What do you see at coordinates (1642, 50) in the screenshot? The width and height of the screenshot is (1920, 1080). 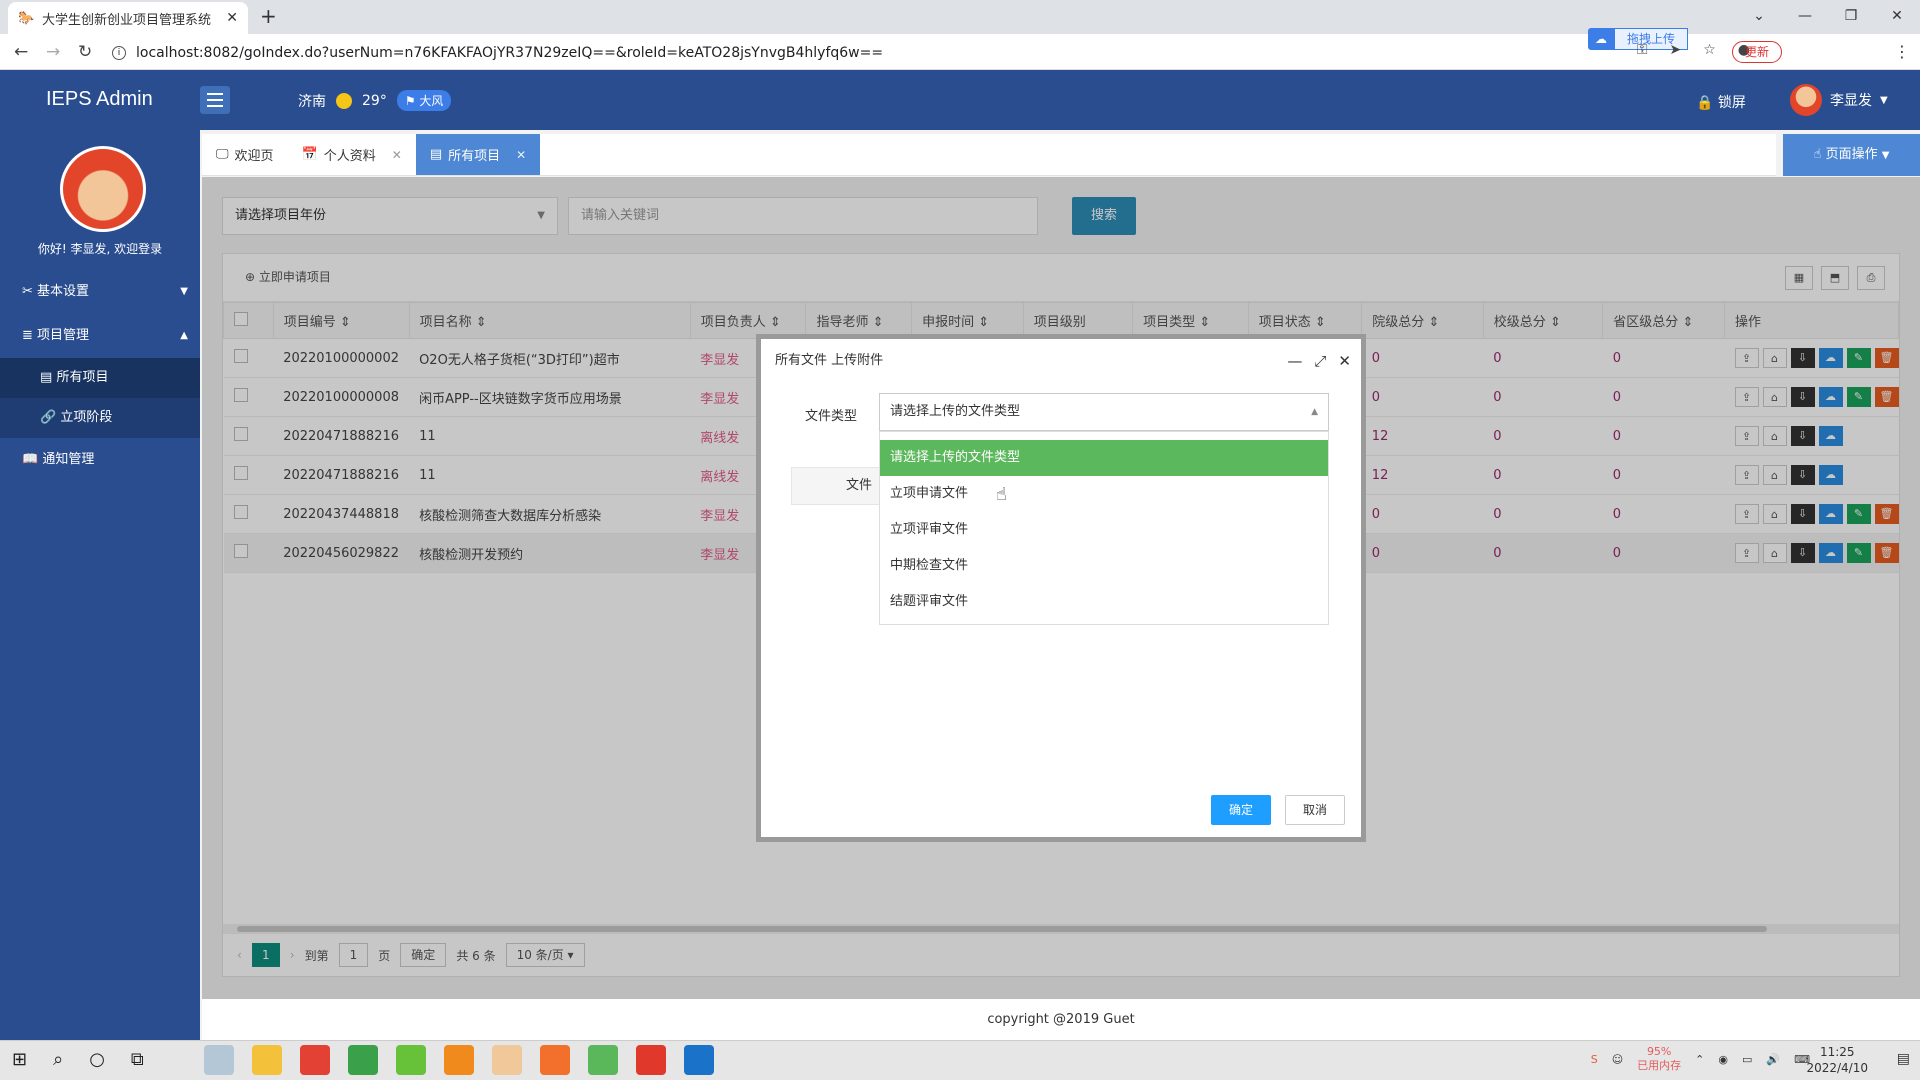 I see `key-icon: ⚿` at bounding box center [1642, 50].